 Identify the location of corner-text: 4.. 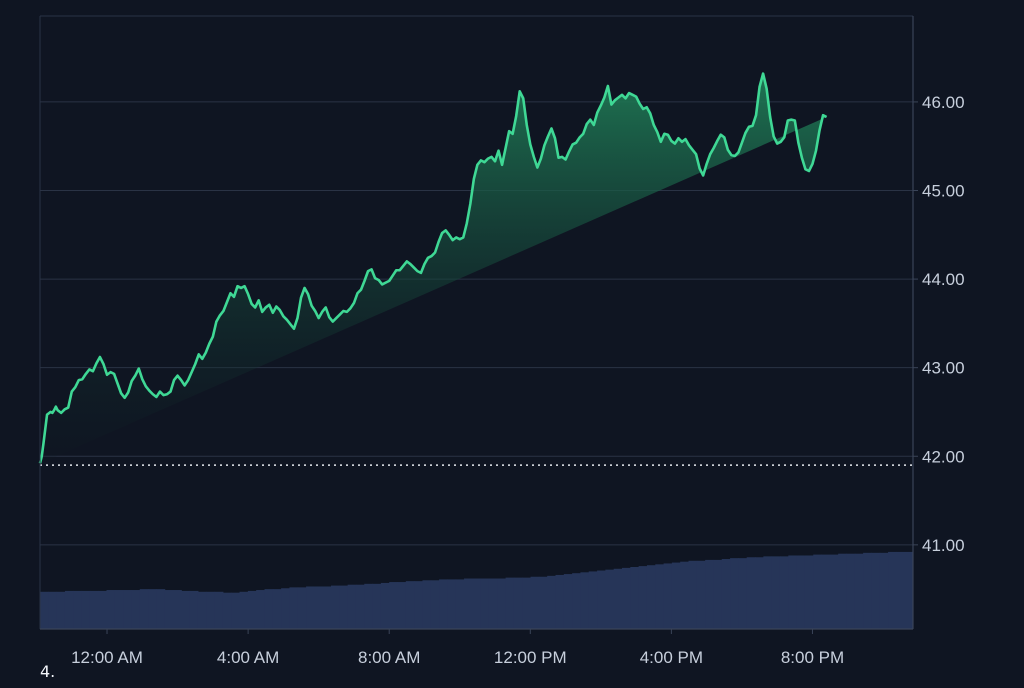
(48, 671).